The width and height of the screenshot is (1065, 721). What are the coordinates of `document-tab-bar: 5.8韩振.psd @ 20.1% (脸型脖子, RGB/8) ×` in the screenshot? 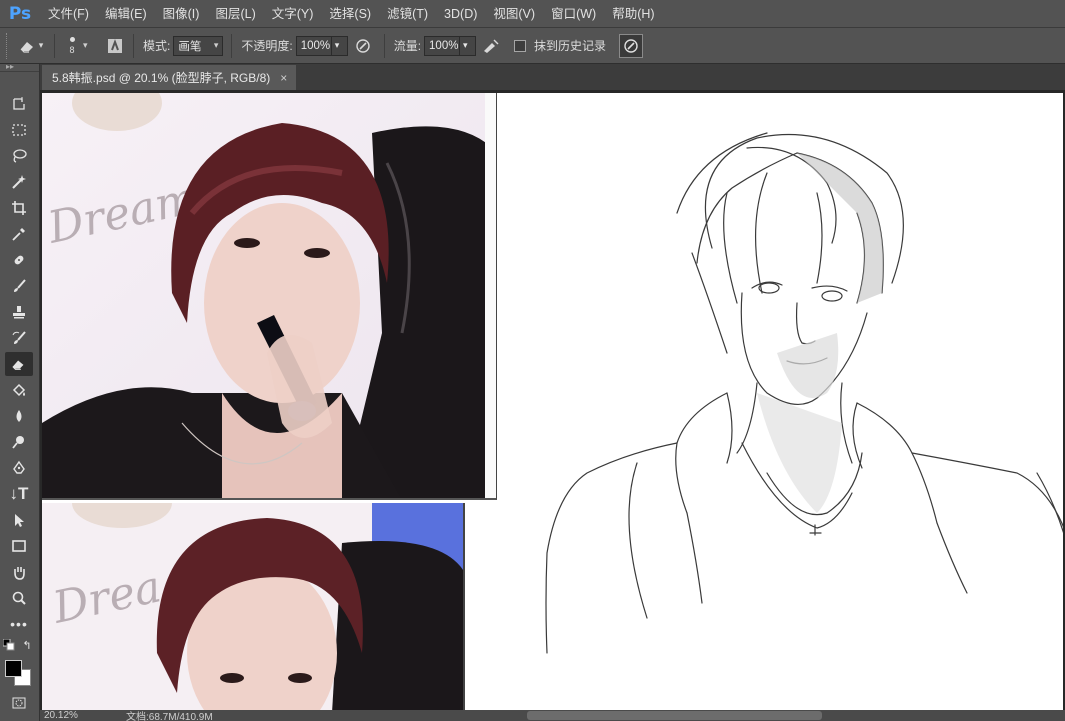 It's located at (552, 77).